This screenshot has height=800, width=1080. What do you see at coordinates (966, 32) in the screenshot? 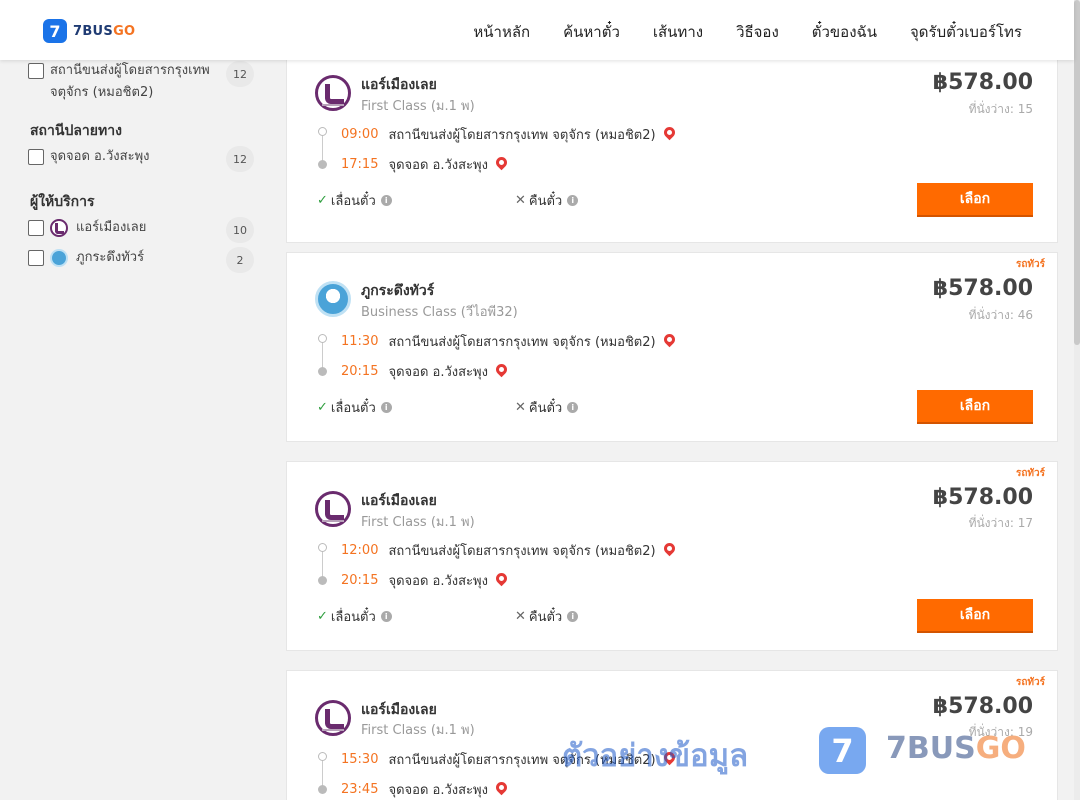
I see `nav-ticket-pickup: จุดรับตั๋วเบอร์โทร` at bounding box center [966, 32].